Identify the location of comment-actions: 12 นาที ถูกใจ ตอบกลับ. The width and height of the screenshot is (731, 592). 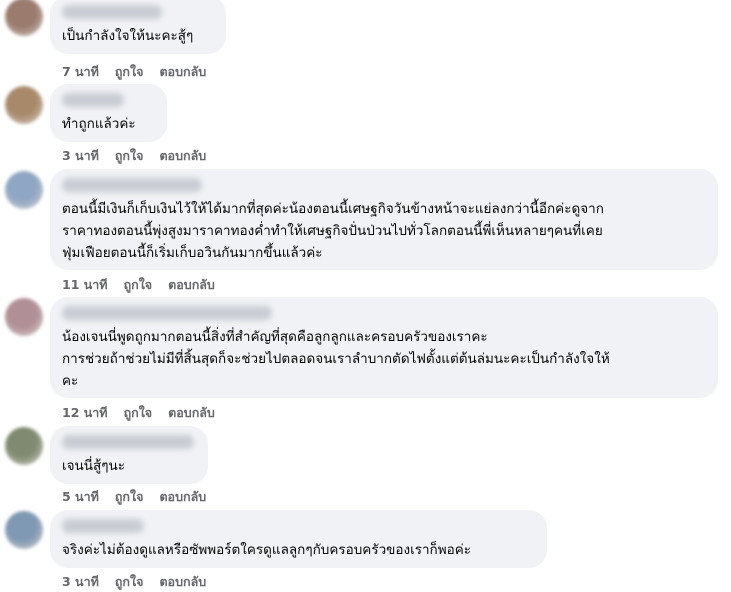
(138, 413).